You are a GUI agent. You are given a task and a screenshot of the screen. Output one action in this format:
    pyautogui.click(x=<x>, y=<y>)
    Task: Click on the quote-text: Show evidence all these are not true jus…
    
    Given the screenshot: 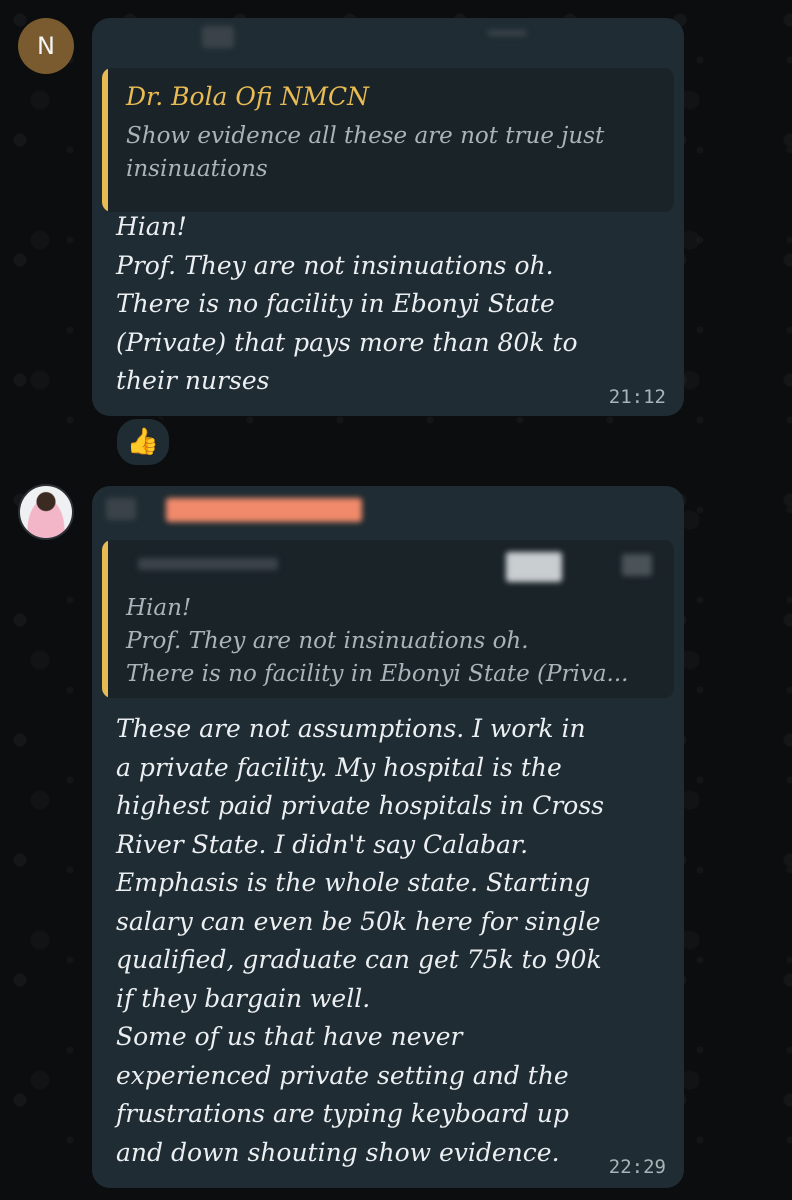 What is the action you would take?
    pyautogui.click(x=365, y=152)
    